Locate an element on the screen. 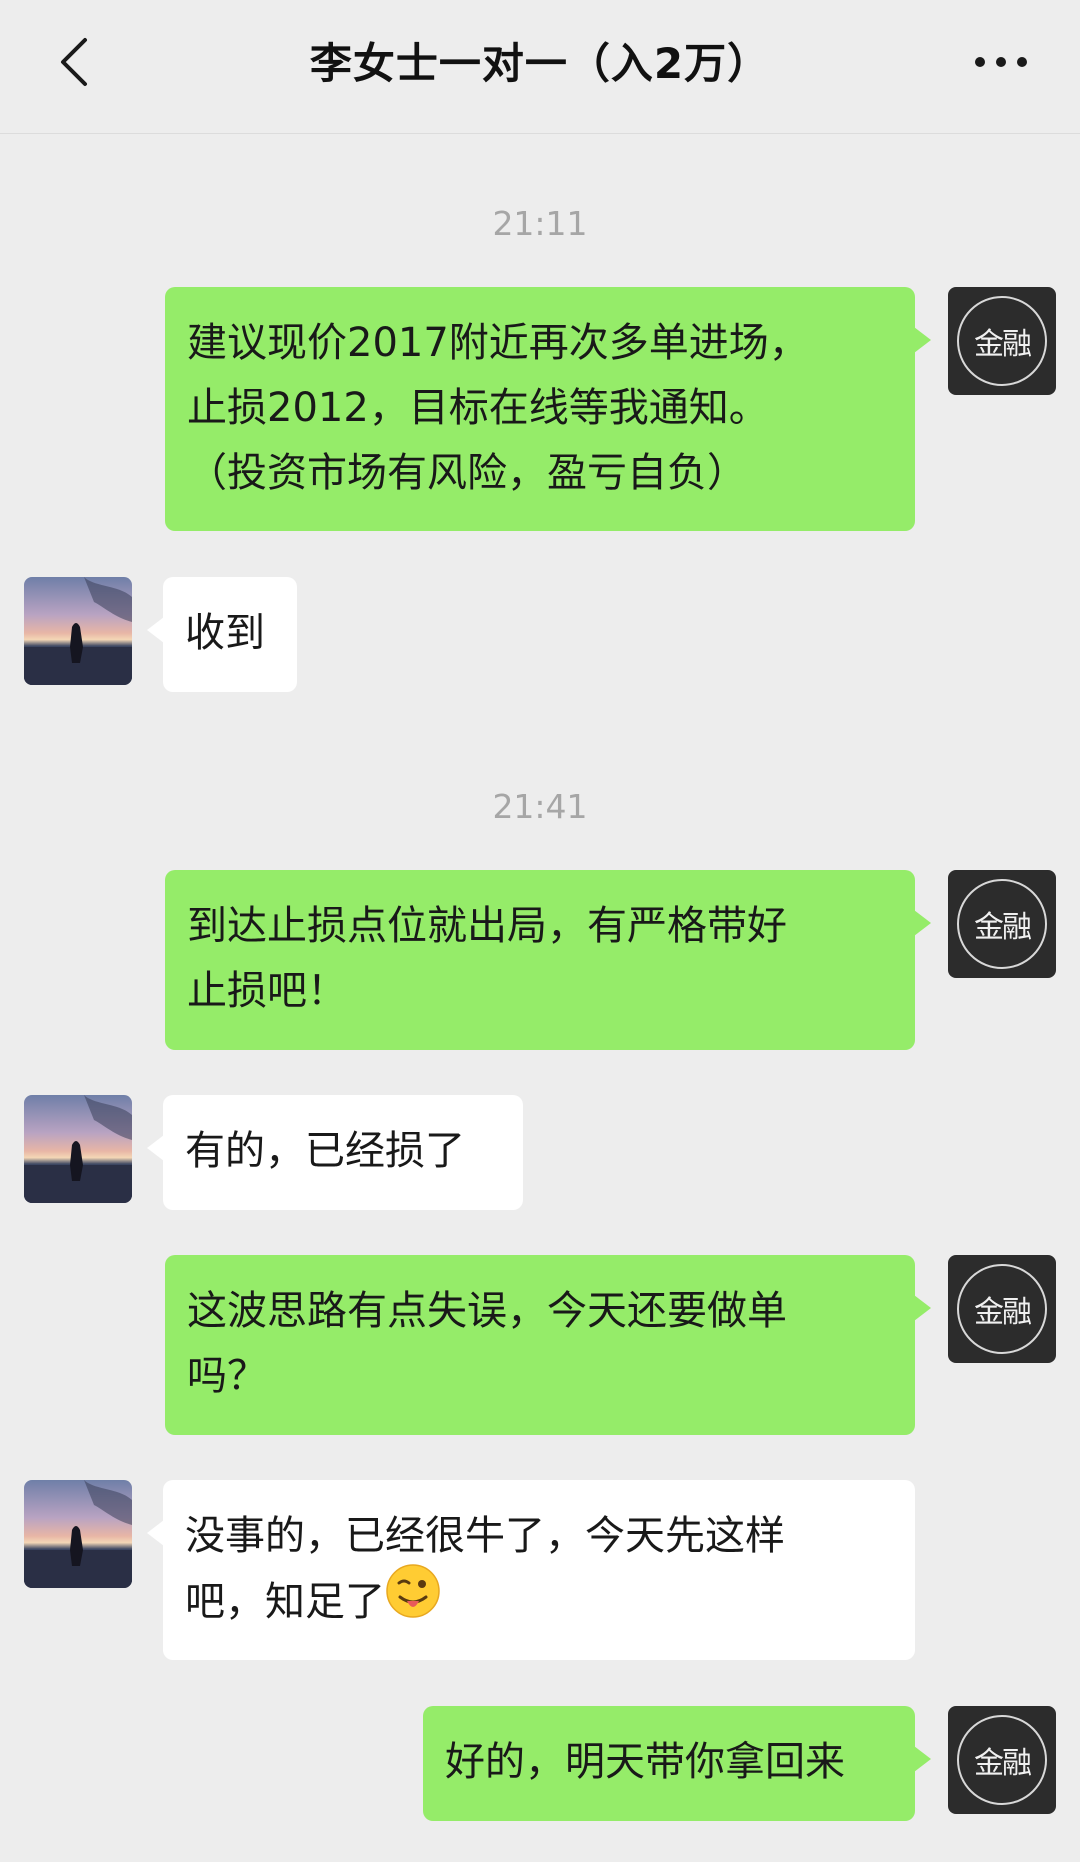 The width and height of the screenshot is (1080, 1862). message-text: 建议现价2017附近再次多单进场， is located at coordinates (498, 343).